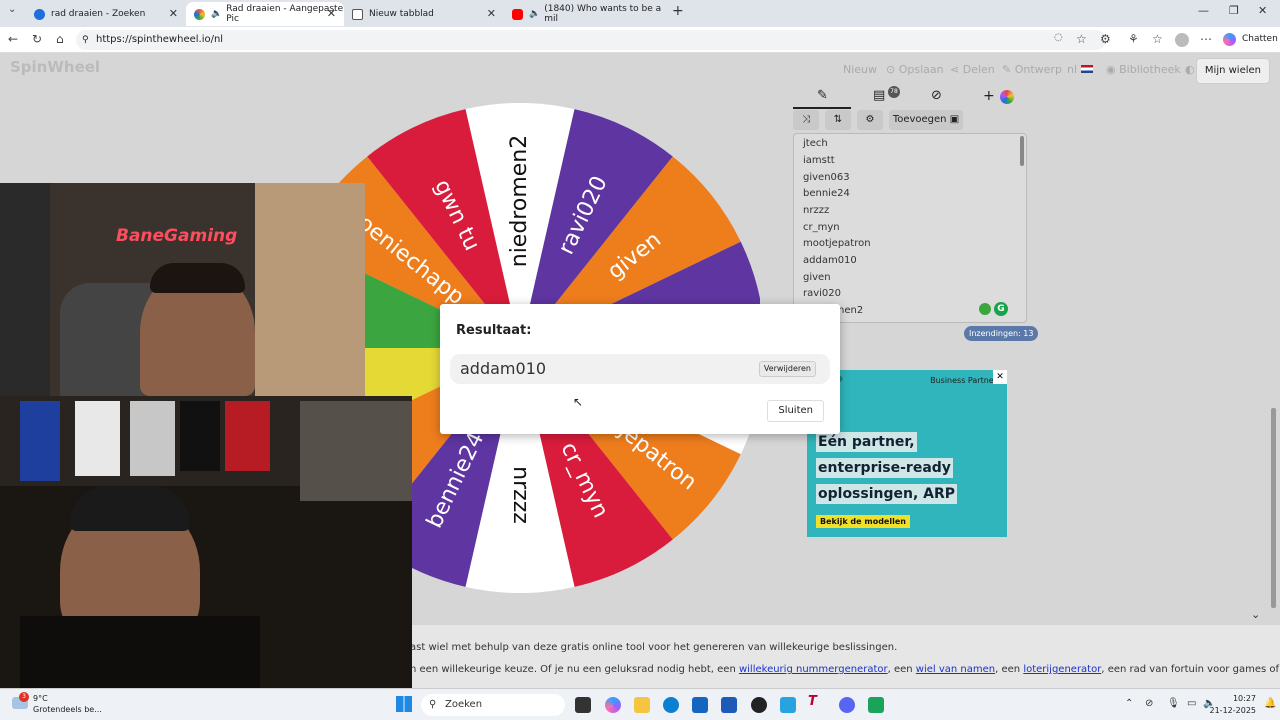 This screenshot has width=1280, height=720. Describe the element at coordinates (1255, 614) in the screenshot. I see `chevron-down-icon: ⌄` at that location.